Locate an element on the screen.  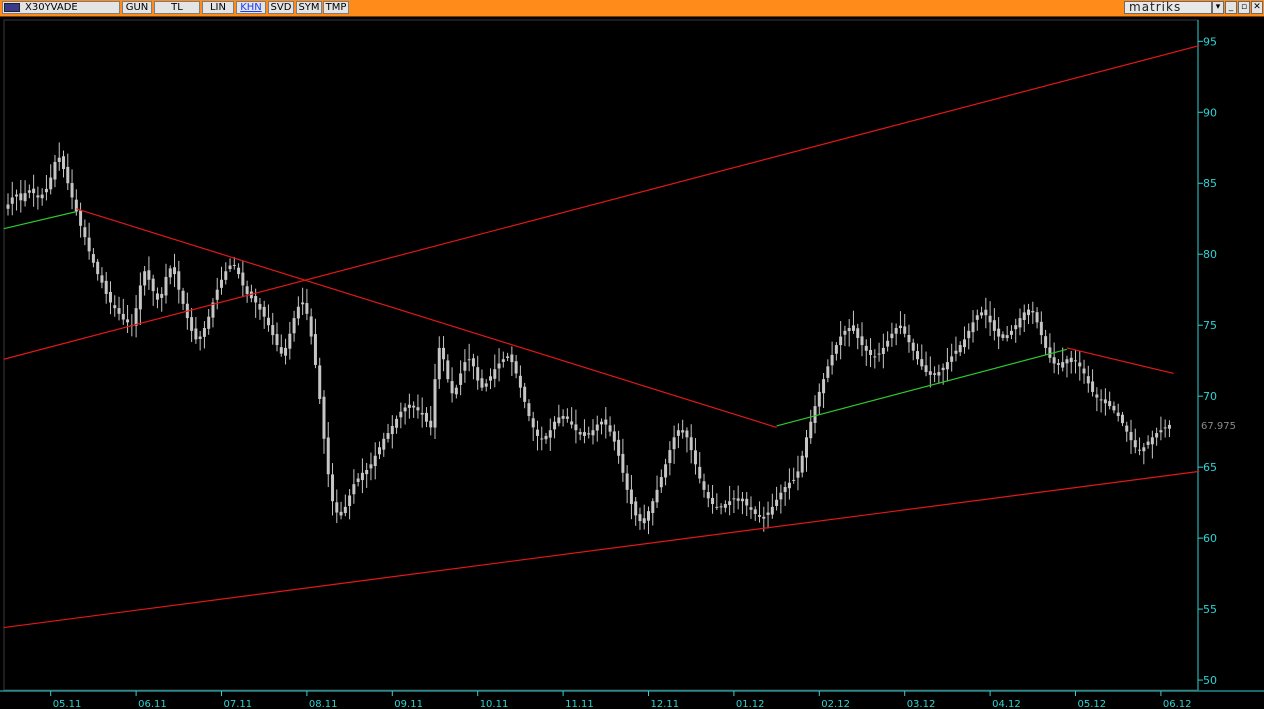
currency-tl-button: TL is located at coordinates (177, 7).